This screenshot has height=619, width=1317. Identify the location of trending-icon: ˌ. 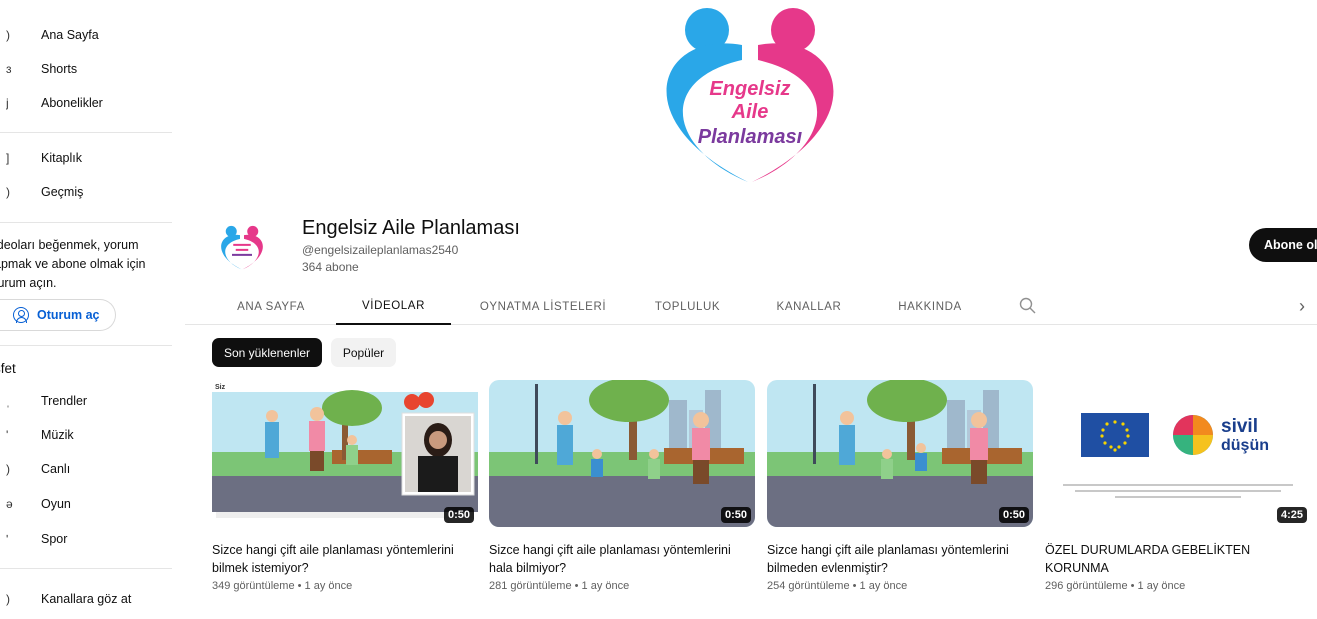
(8, 401).